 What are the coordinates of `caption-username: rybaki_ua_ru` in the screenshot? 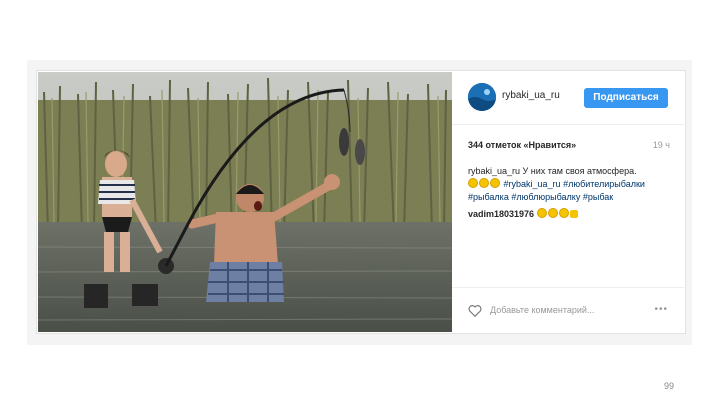 It's located at (494, 171).